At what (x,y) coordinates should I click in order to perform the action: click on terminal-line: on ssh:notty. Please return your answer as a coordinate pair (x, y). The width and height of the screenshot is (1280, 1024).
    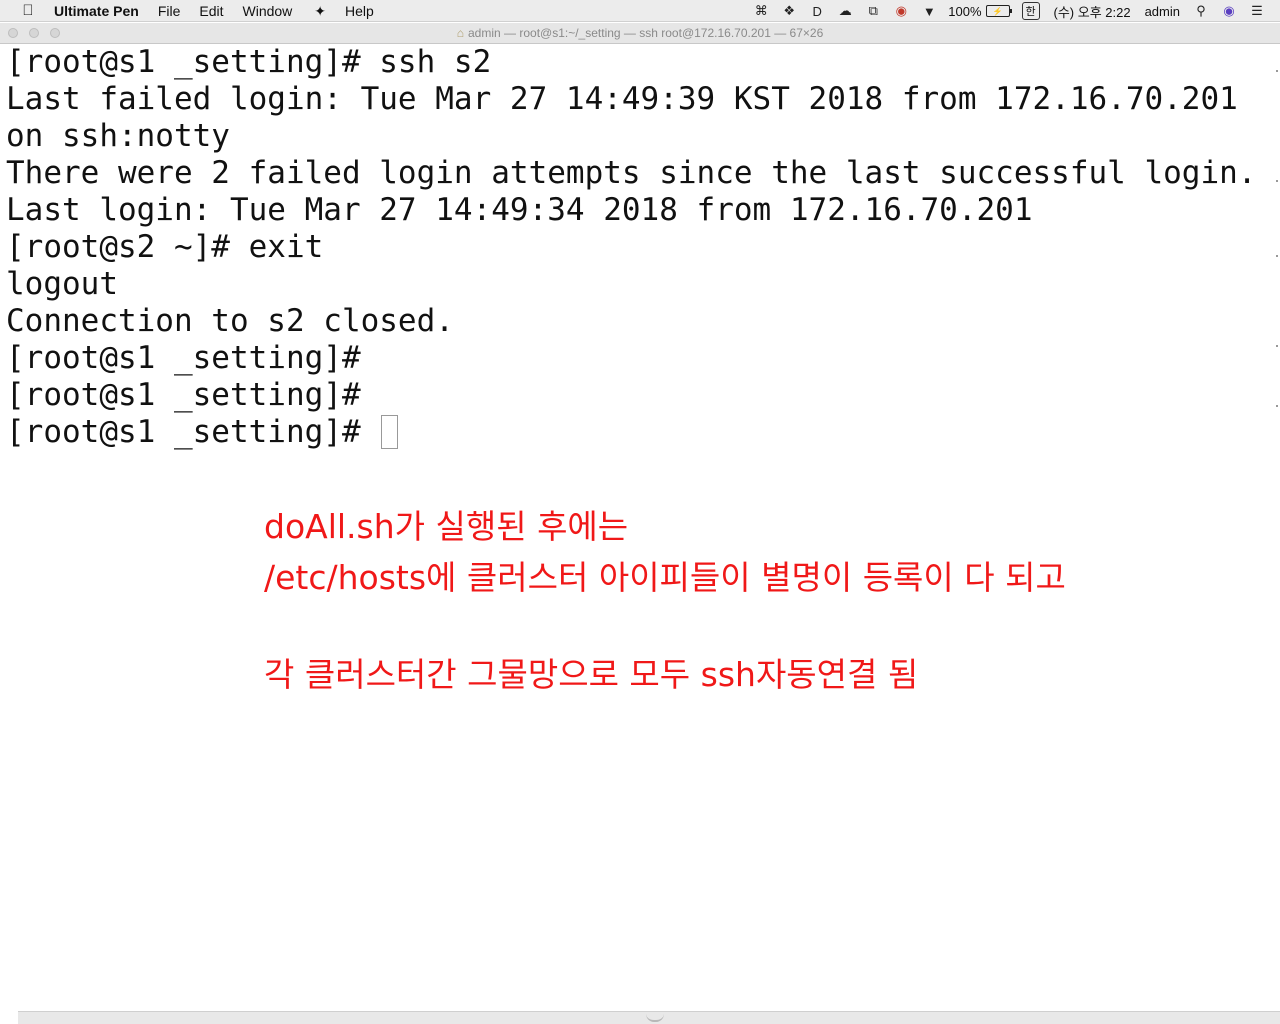
    Looking at the image, I should click on (118, 136).